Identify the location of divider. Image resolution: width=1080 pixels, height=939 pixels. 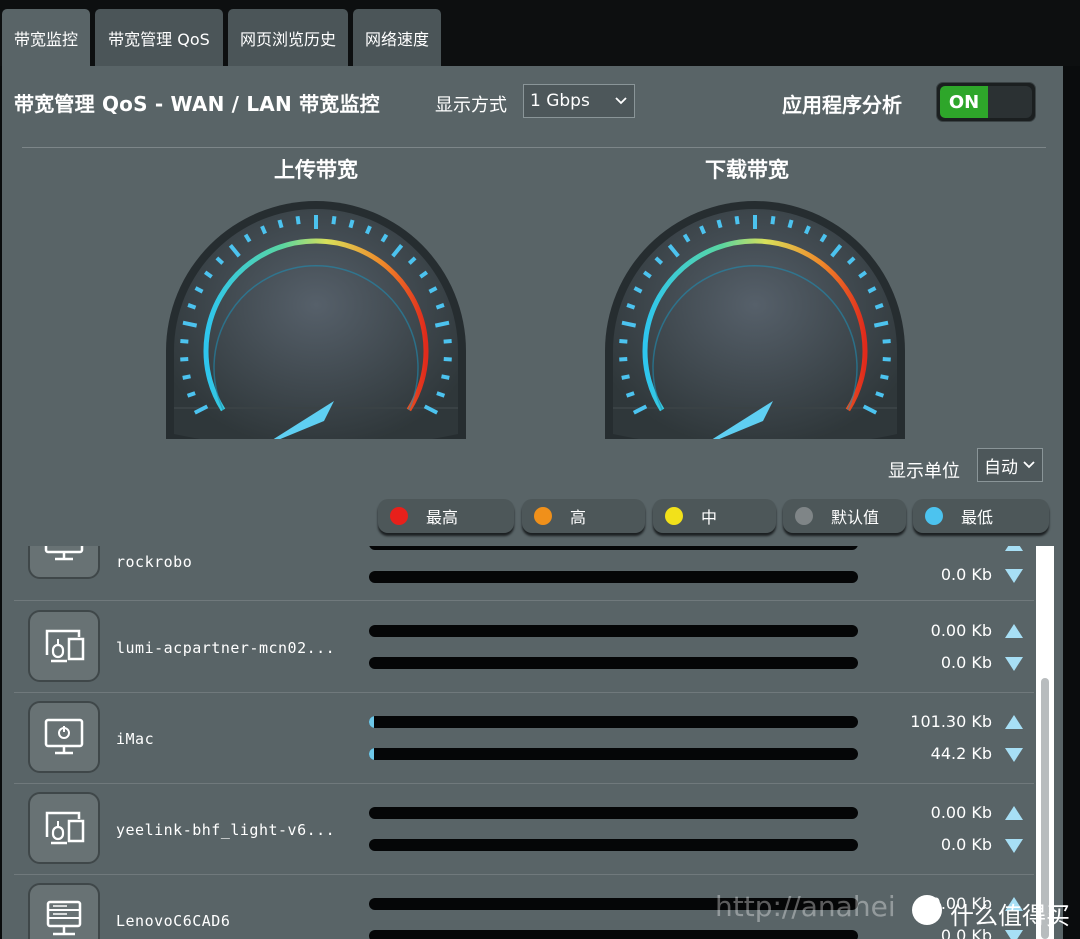
(534, 147).